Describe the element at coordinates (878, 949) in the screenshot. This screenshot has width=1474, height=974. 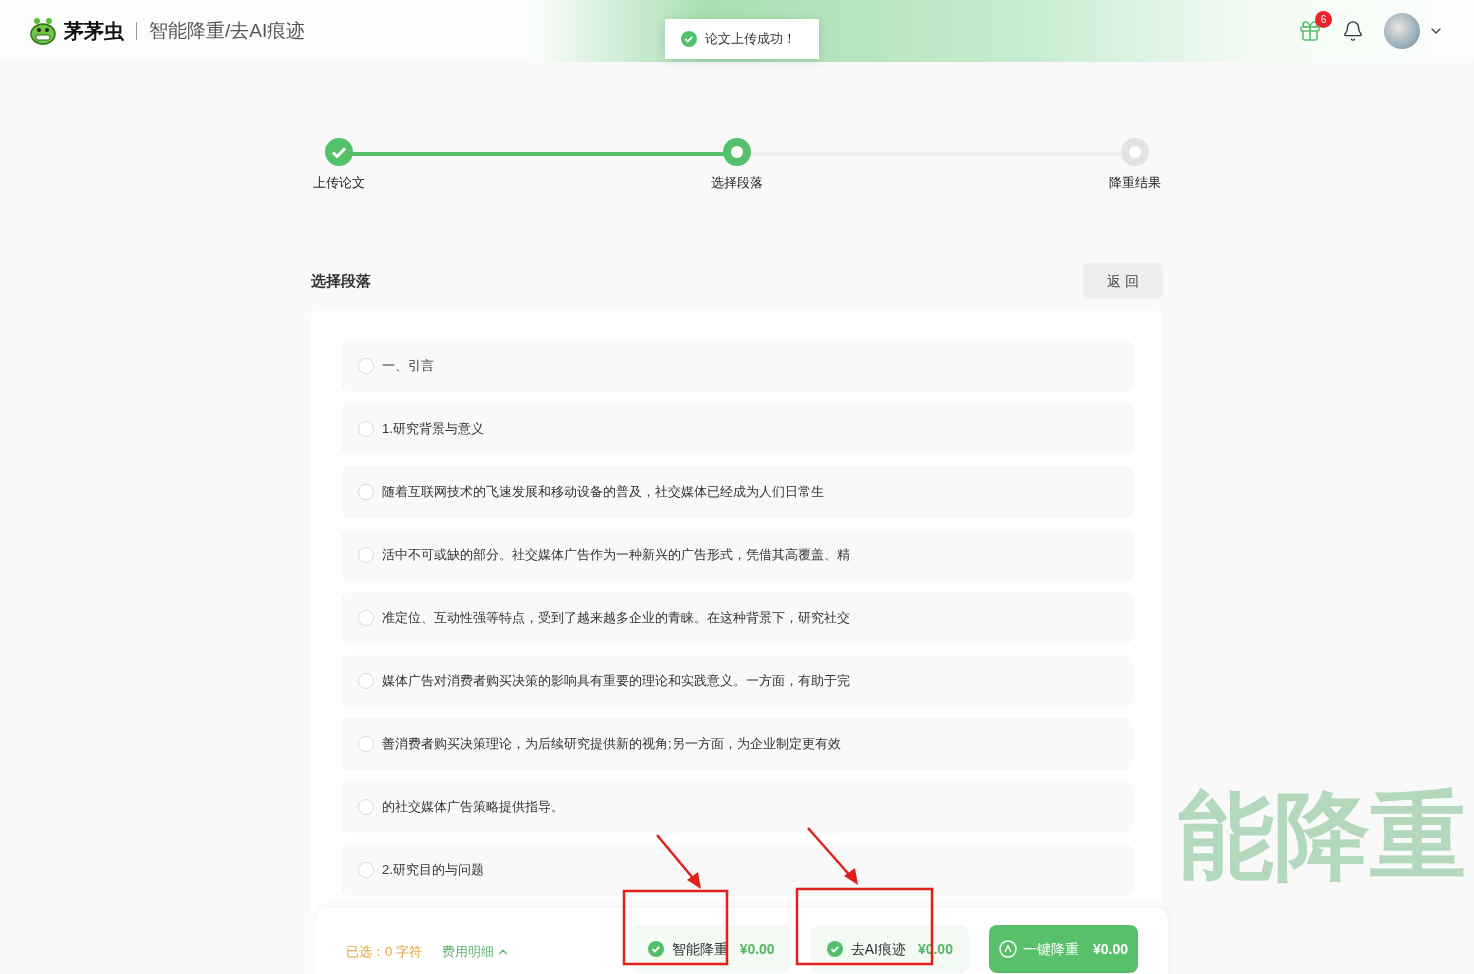
I see `option-label: 去AI痕迹` at that location.